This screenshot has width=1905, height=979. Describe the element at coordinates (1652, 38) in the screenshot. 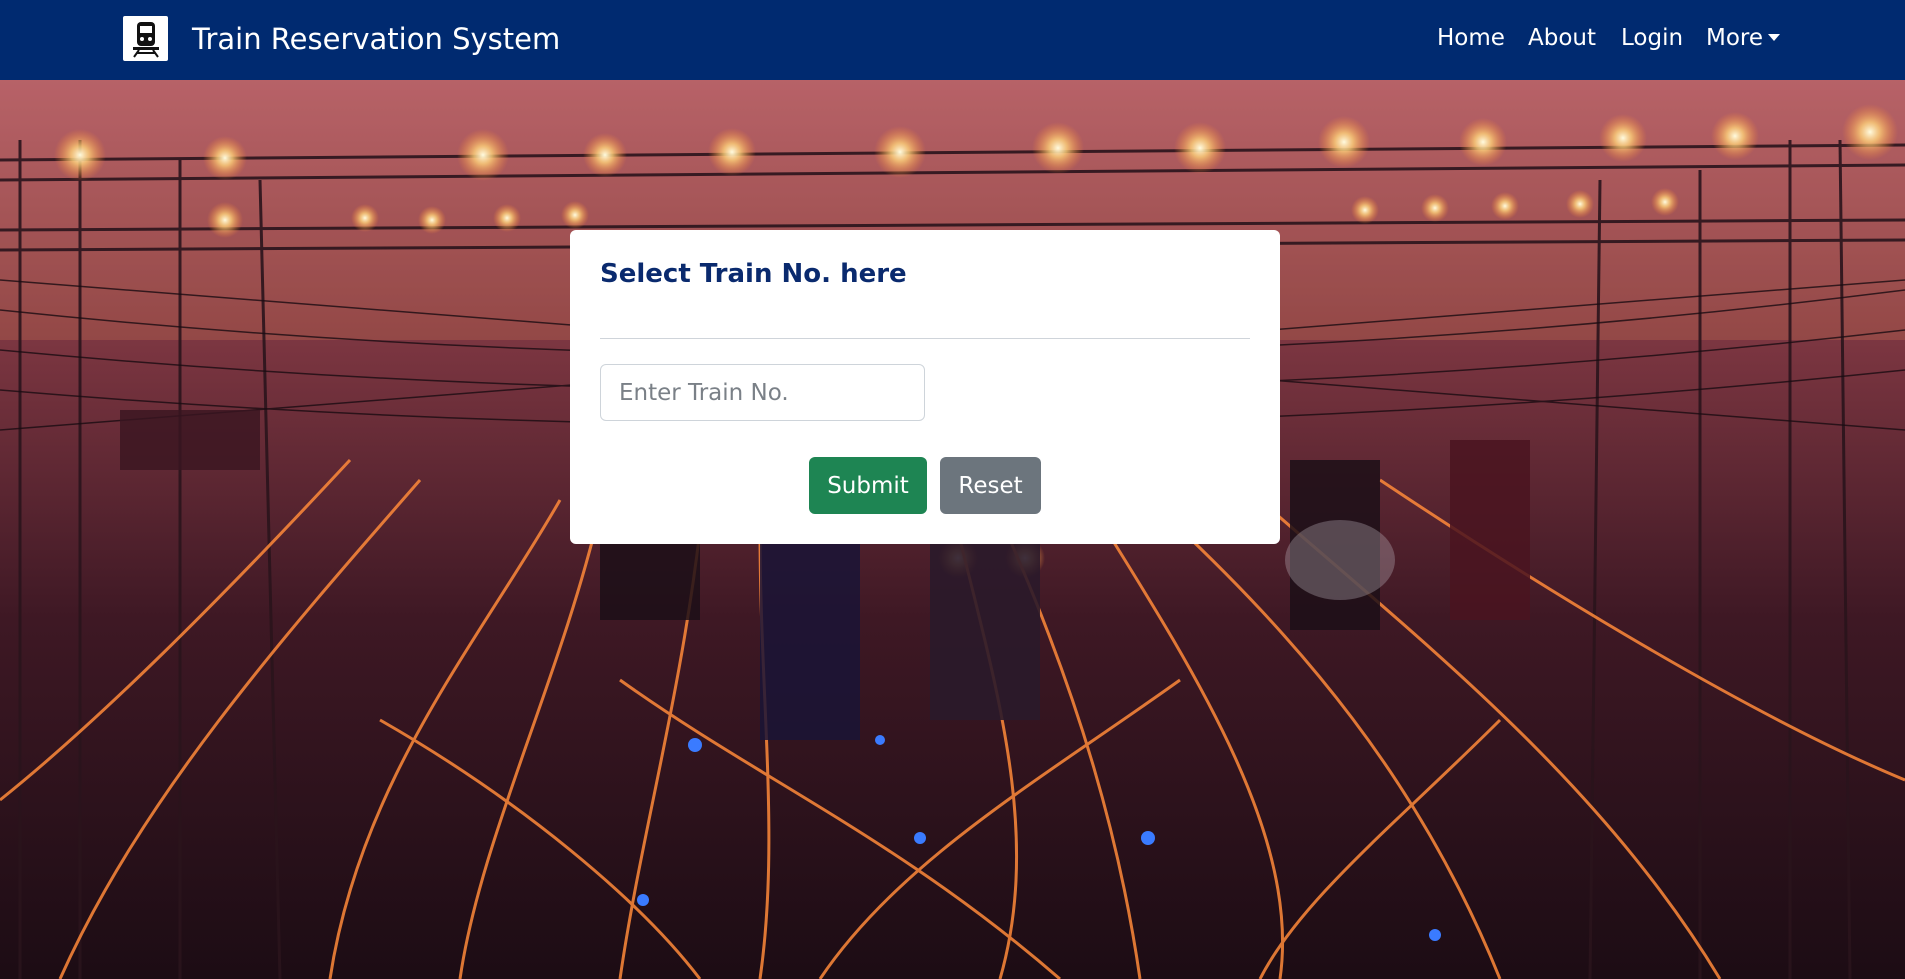

I see `nav-login-link: Login` at that location.